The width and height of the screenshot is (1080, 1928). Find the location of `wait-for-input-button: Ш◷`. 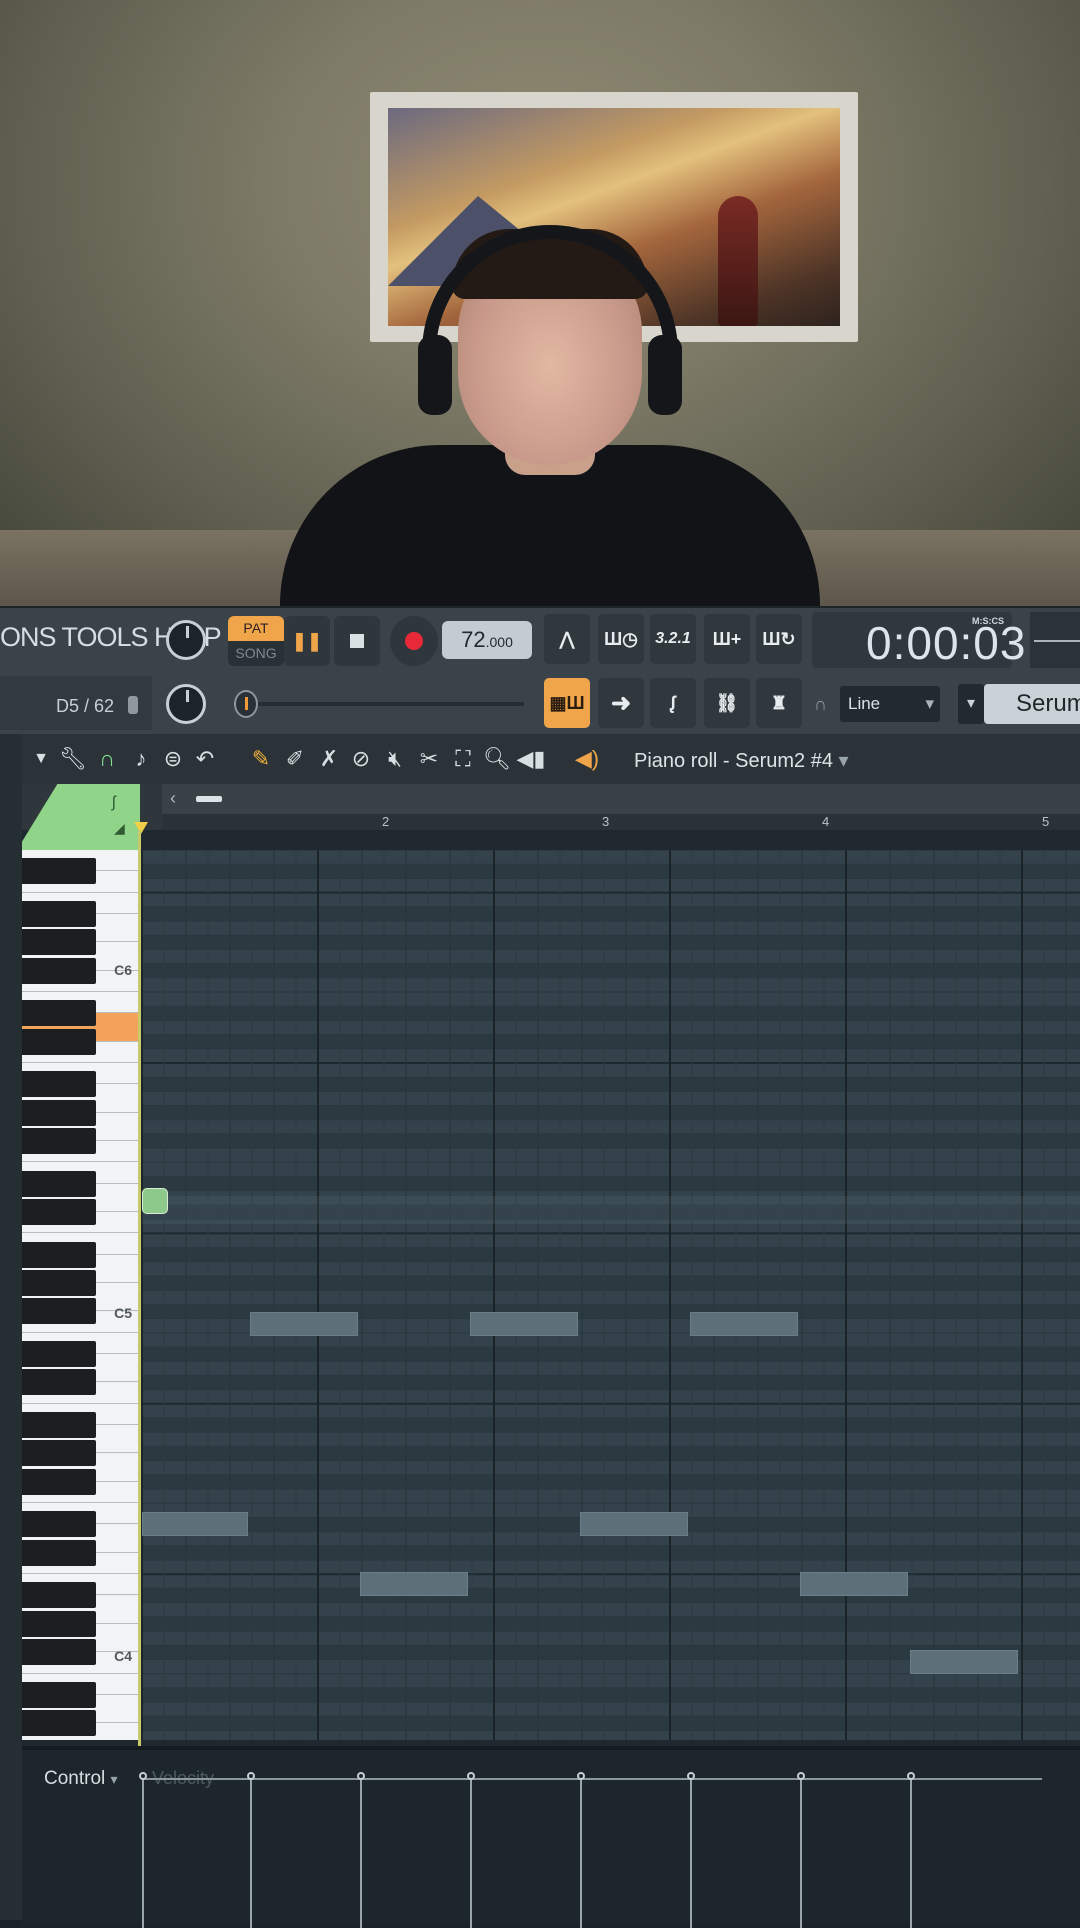

wait-for-input-button: Ш◷ is located at coordinates (621, 639).